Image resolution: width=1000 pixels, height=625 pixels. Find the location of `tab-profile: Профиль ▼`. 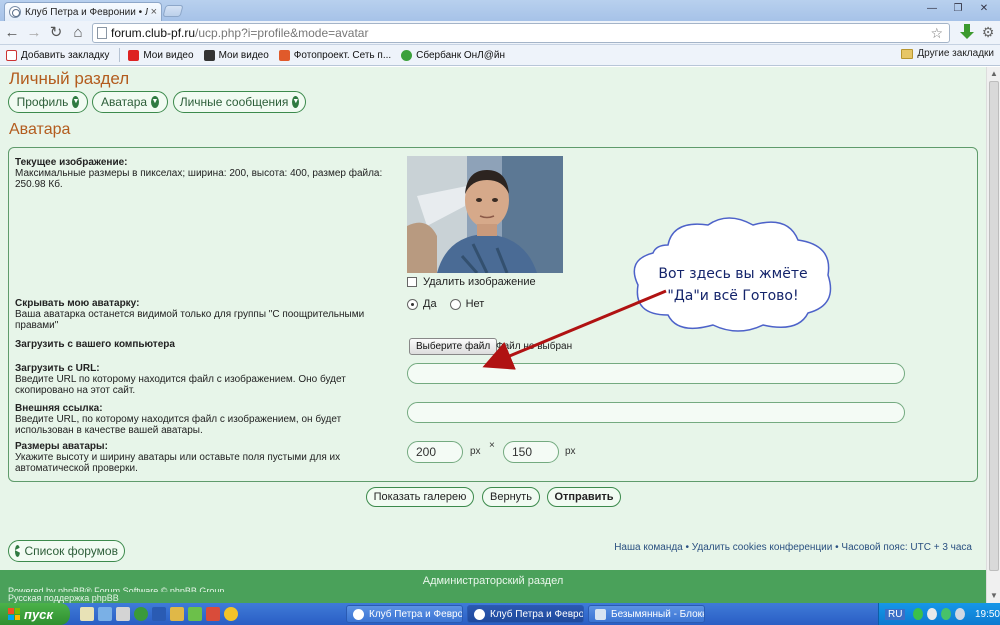

tab-profile: Профиль ▼ is located at coordinates (48, 102).